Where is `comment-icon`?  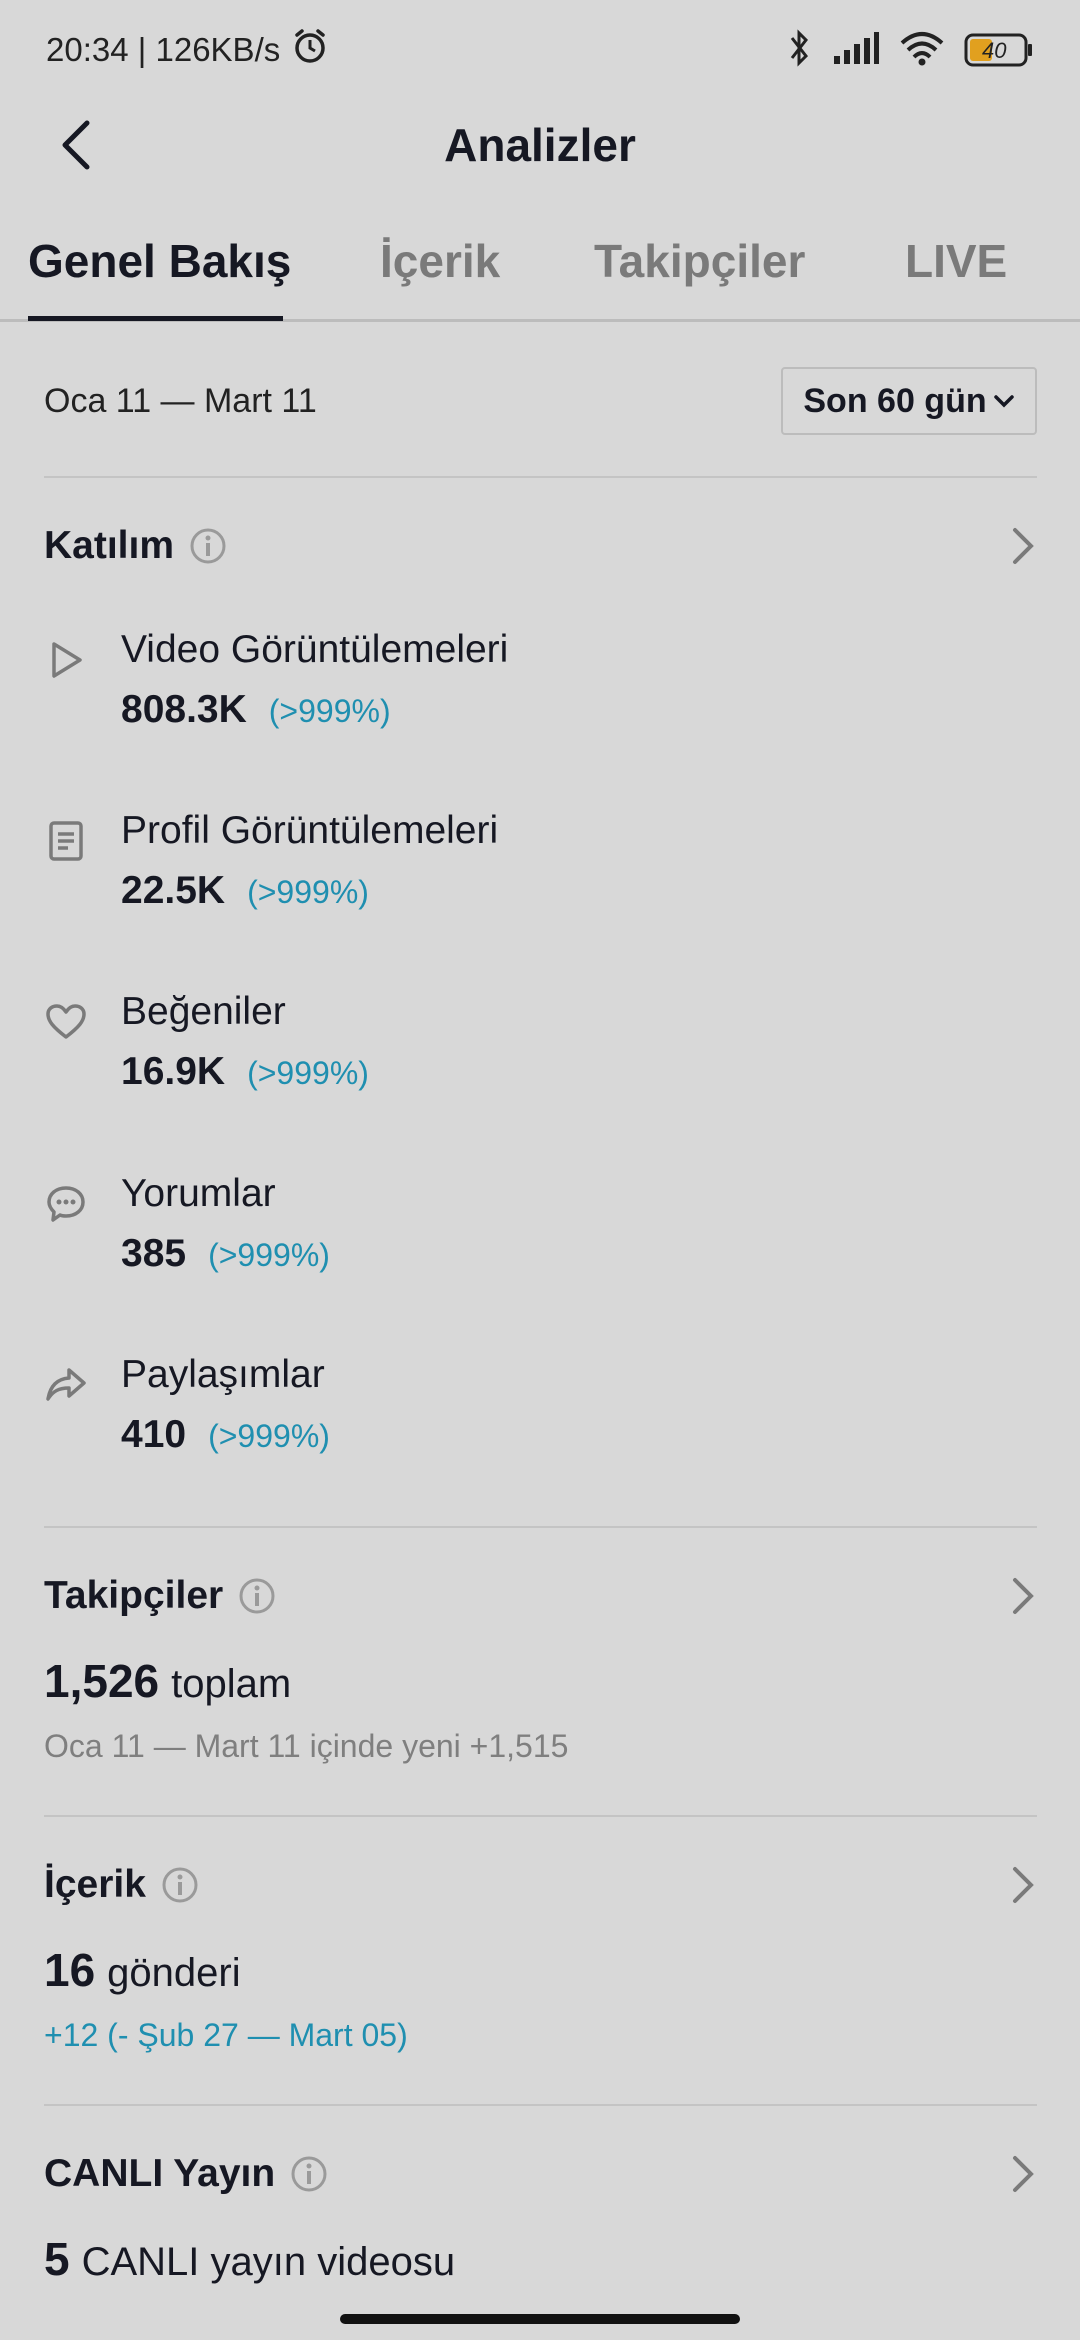 comment-icon is located at coordinates (66, 1204).